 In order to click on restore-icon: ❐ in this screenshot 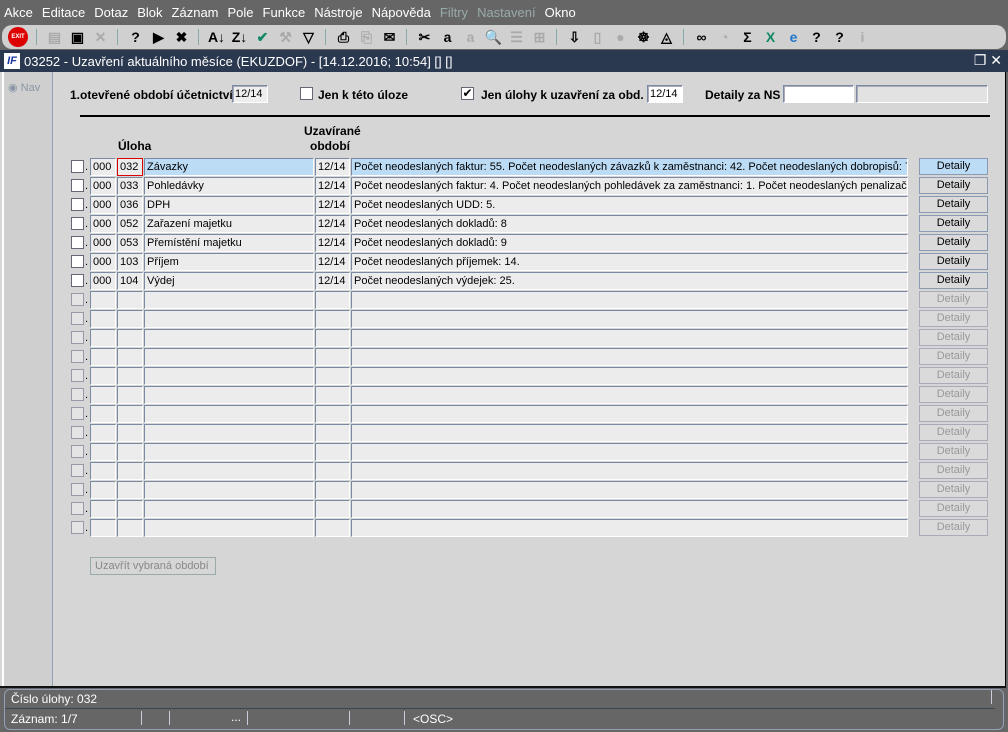, I will do `click(980, 60)`.